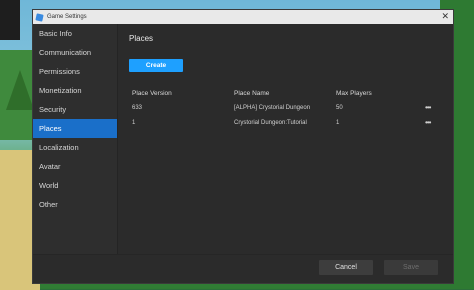  I want to click on sidebar-item-world: World, so click(75, 185).